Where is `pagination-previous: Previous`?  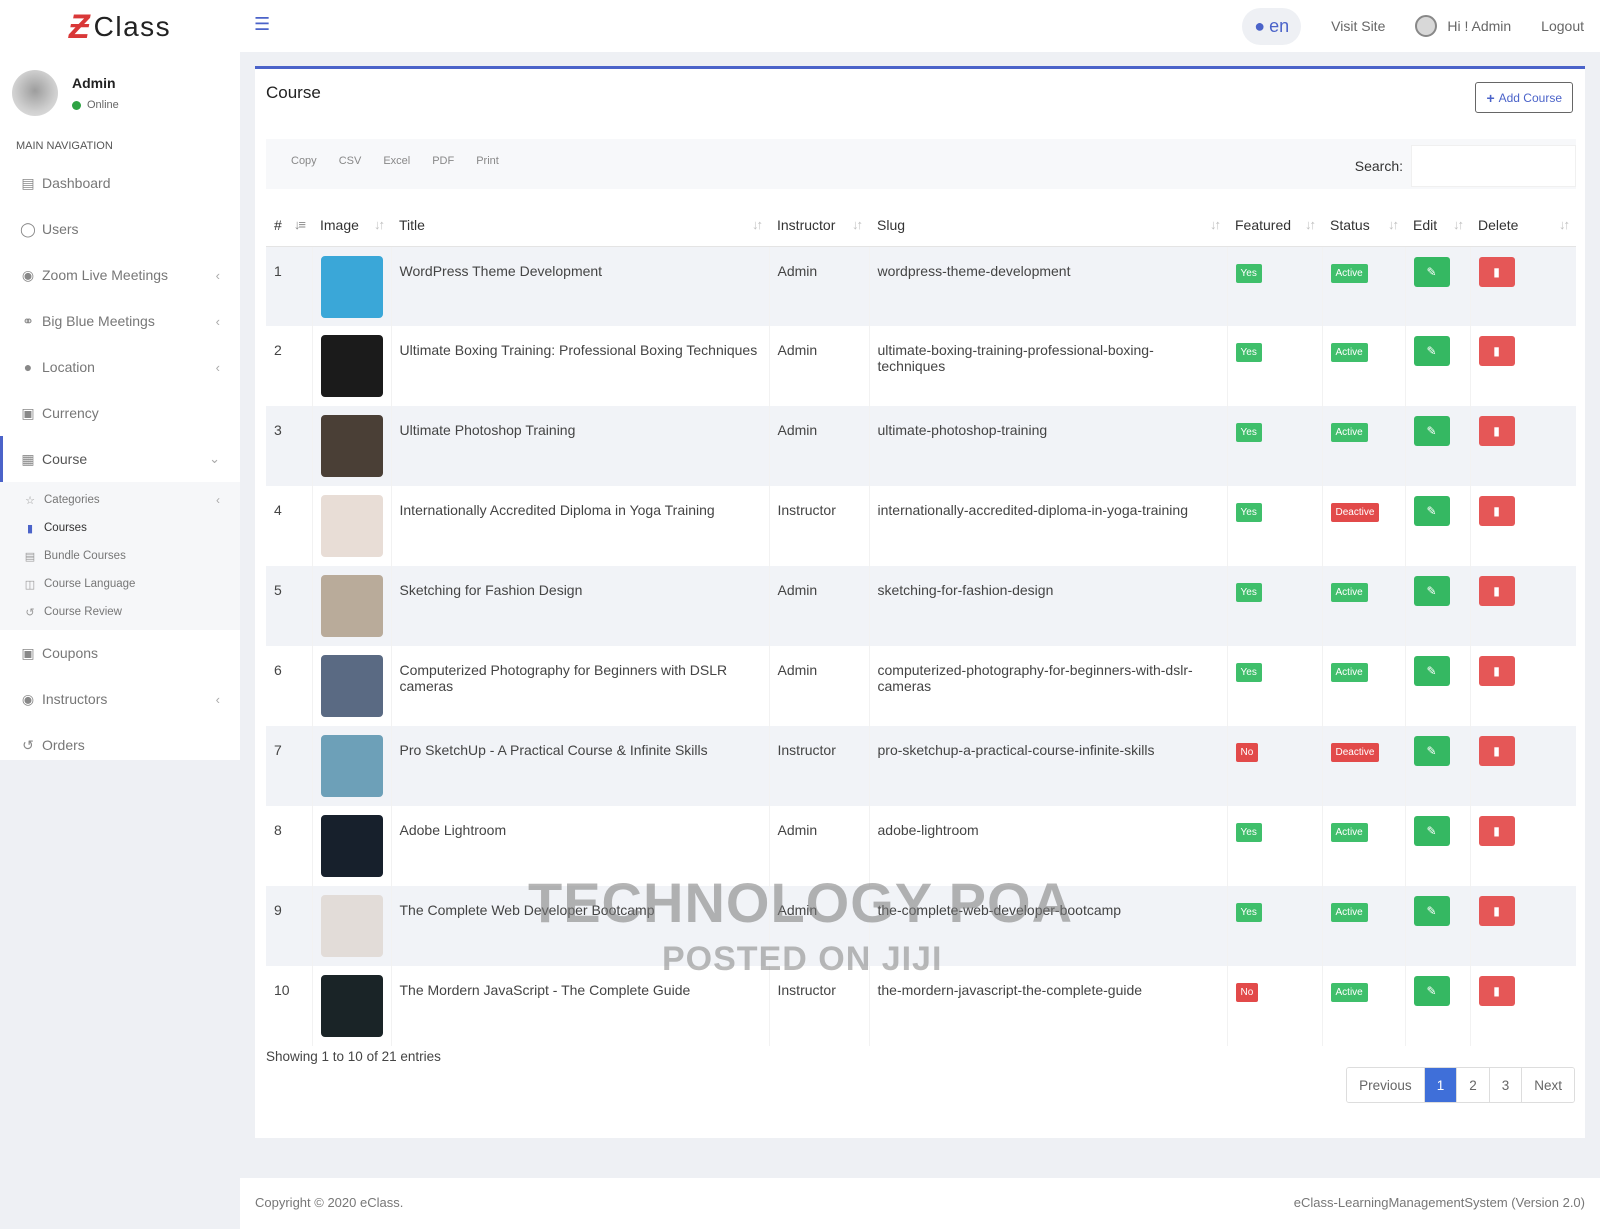
pagination-previous: Previous is located at coordinates (1386, 1085).